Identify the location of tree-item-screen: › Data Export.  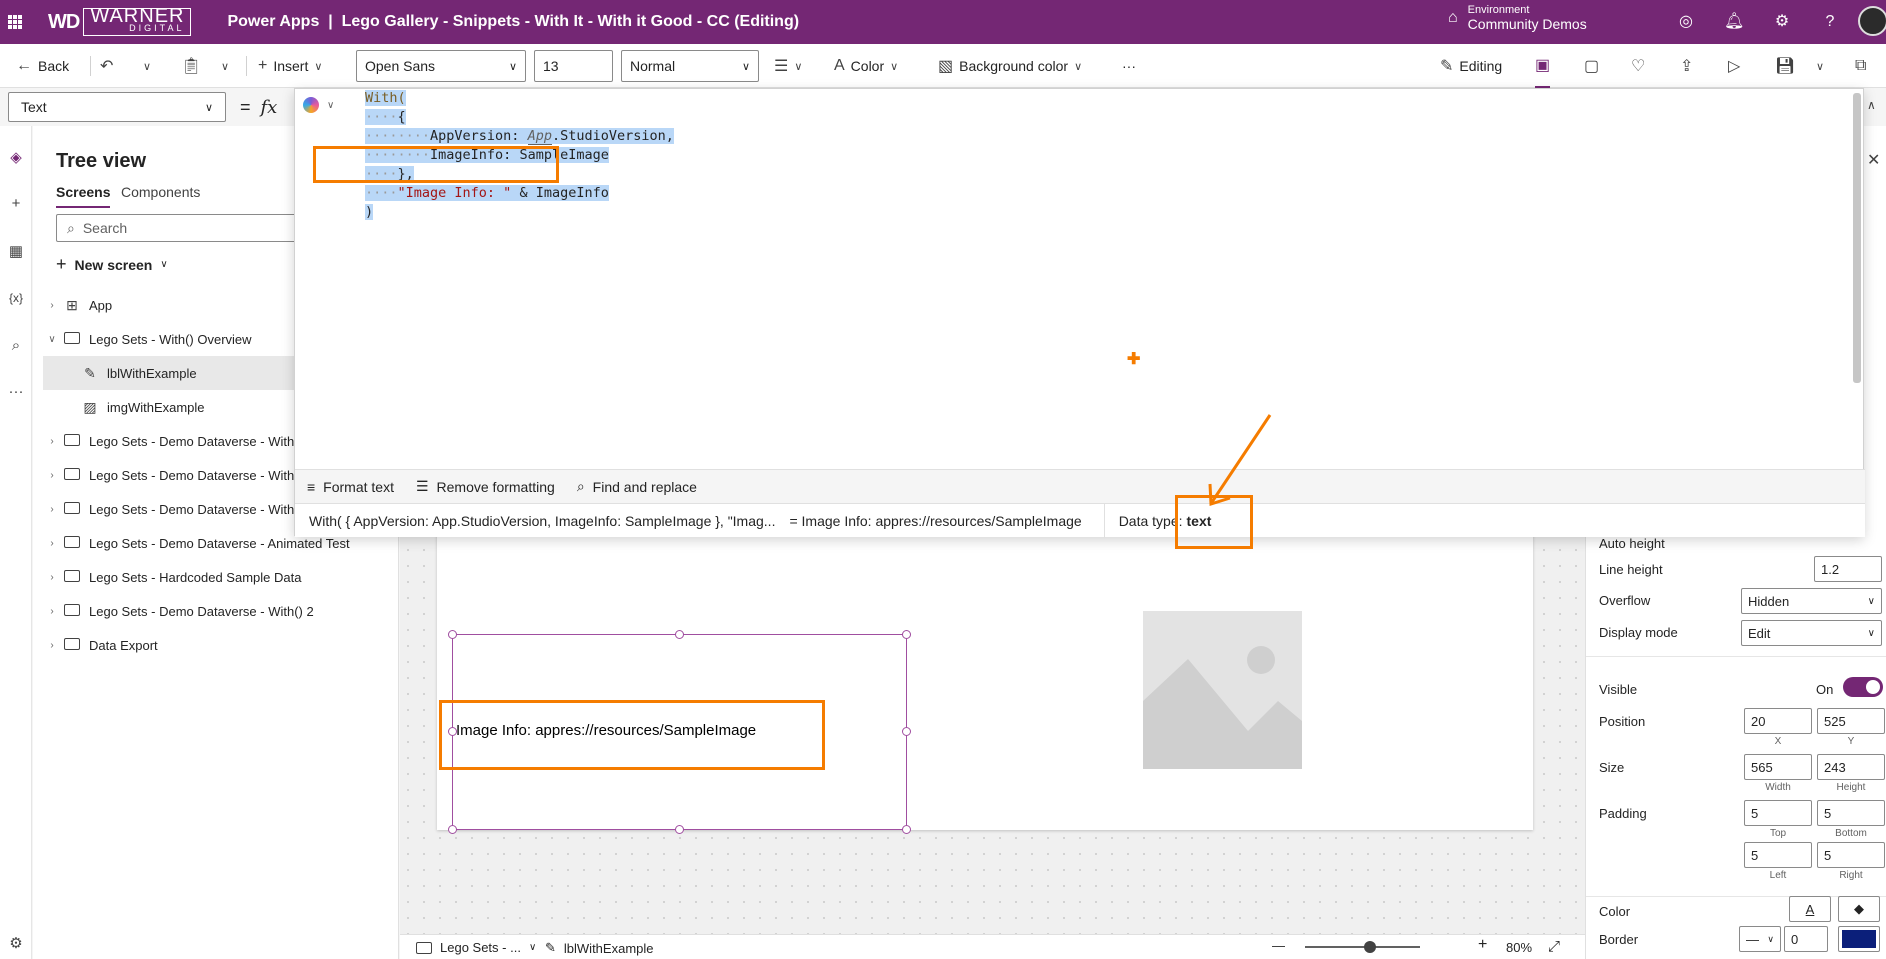
(221, 645).